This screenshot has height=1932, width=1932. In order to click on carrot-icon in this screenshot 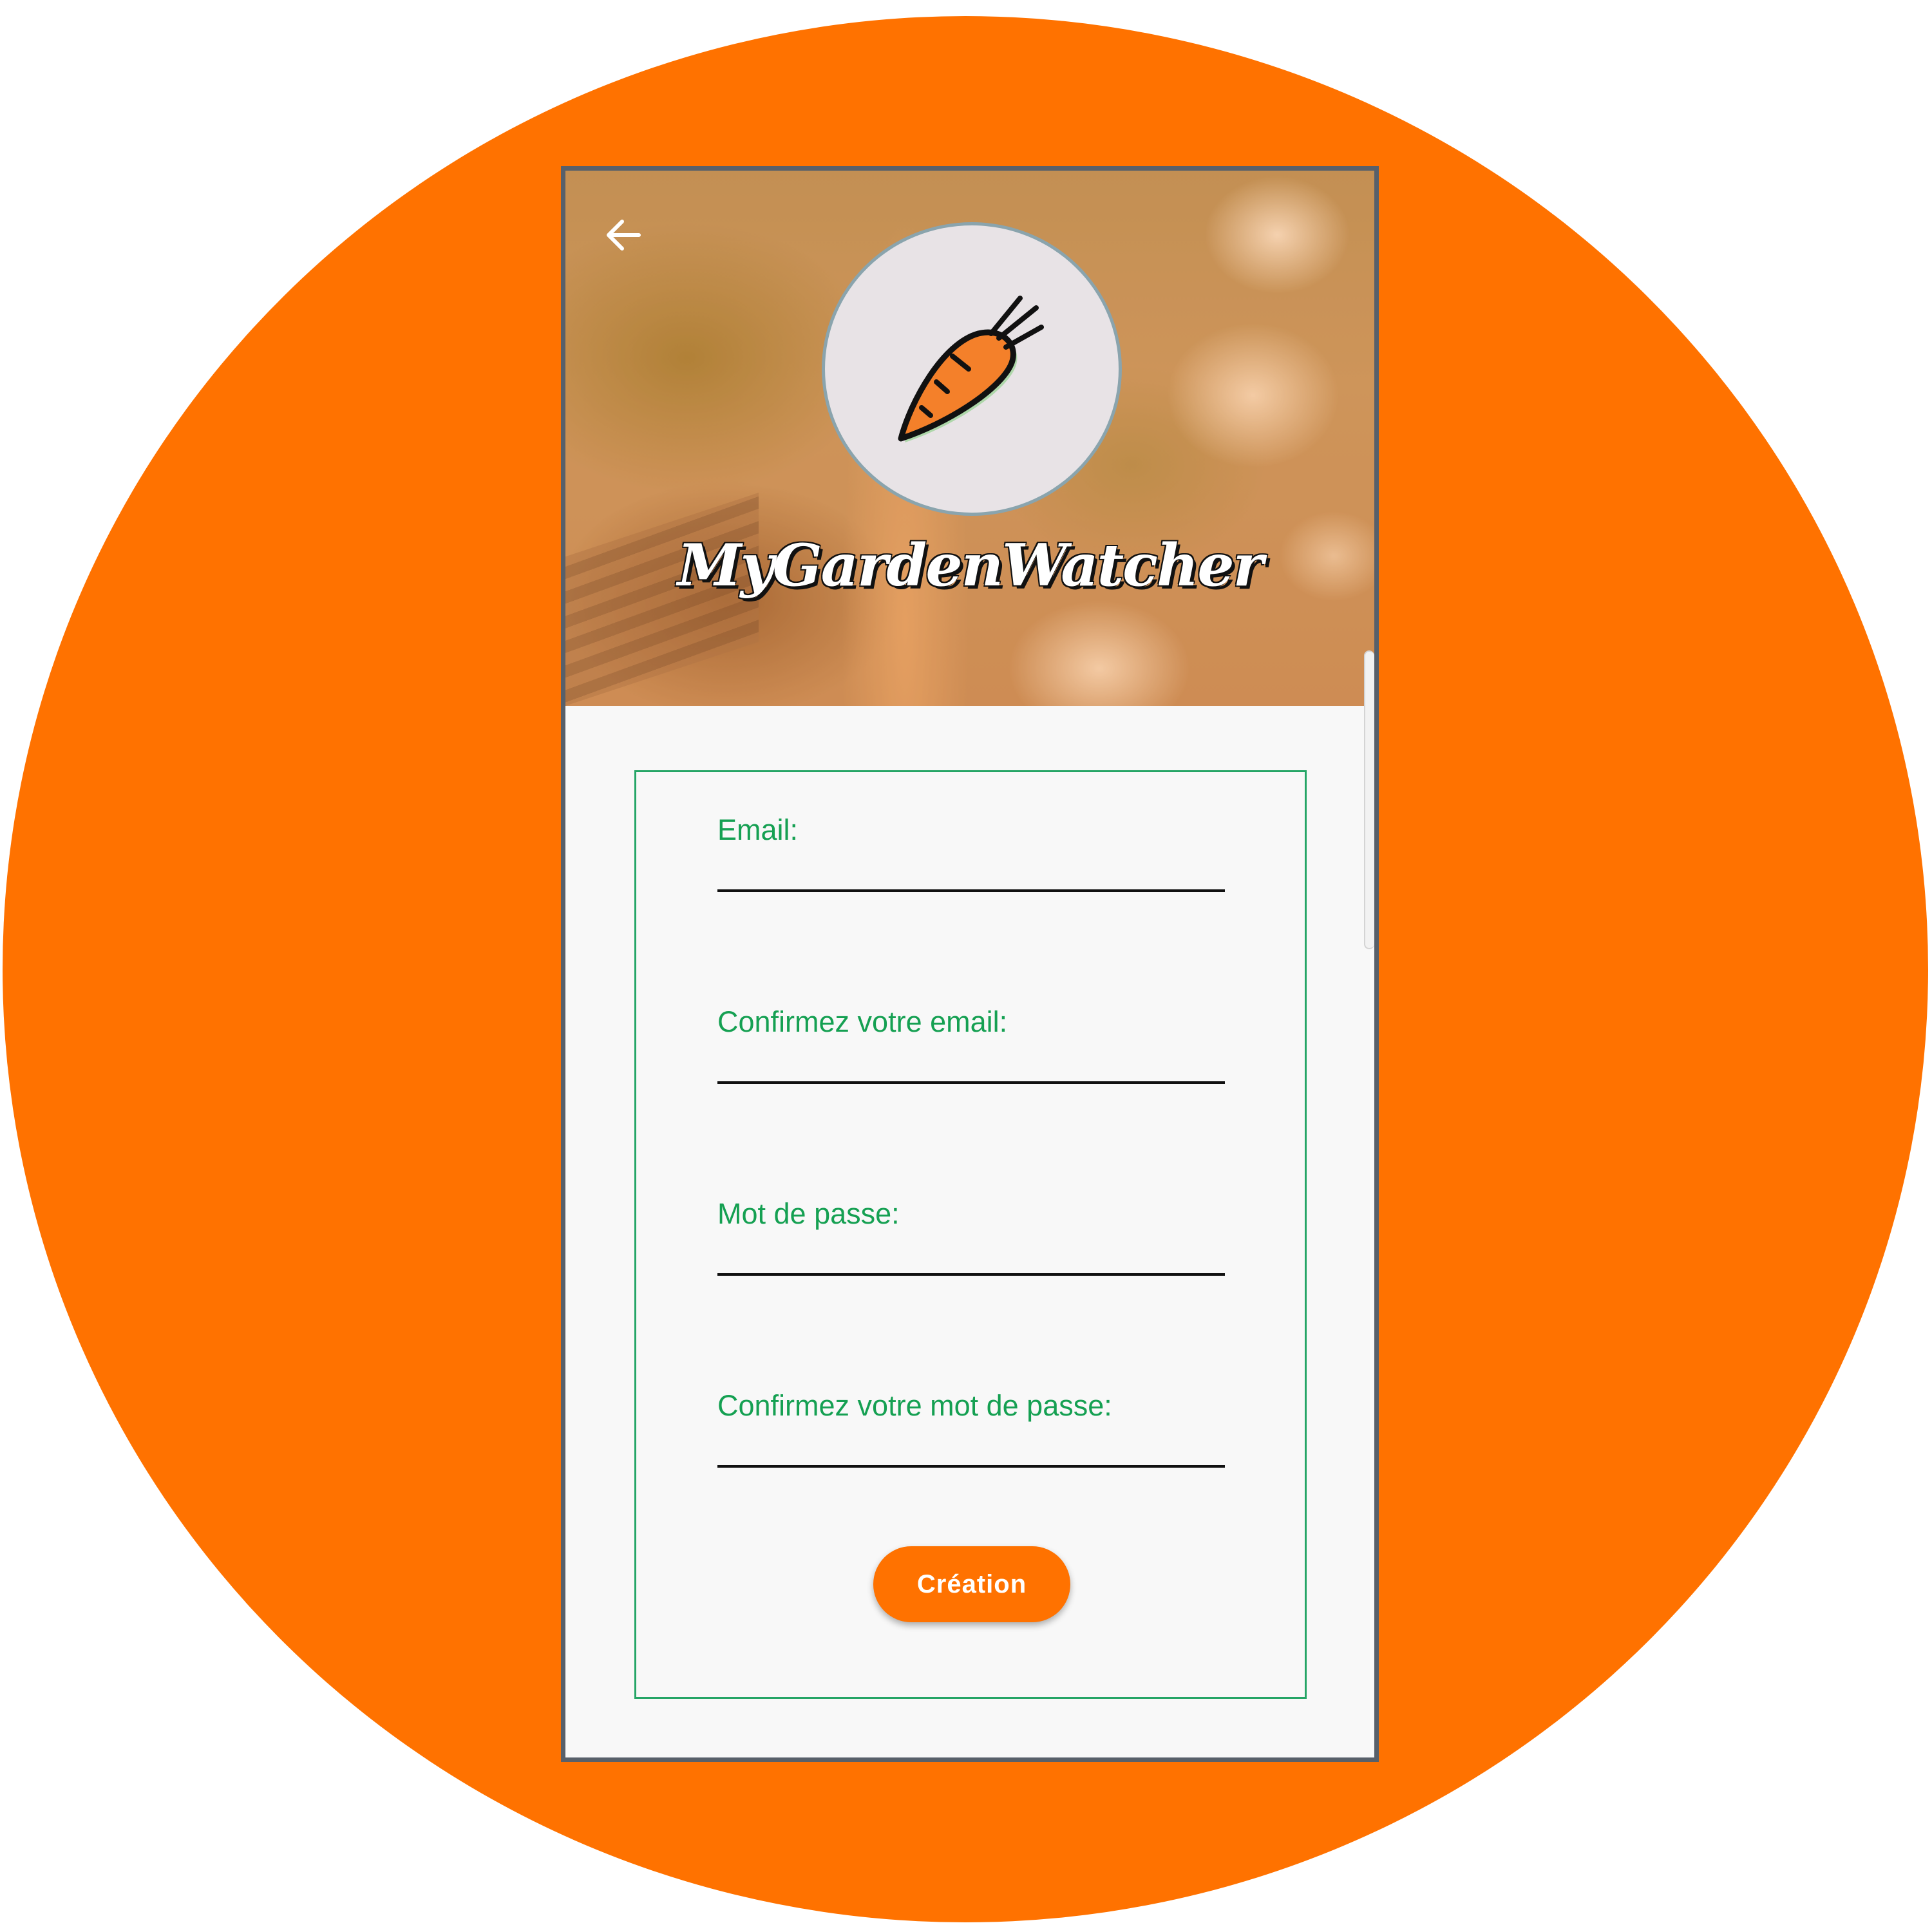, I will do `click(971, 369)`.